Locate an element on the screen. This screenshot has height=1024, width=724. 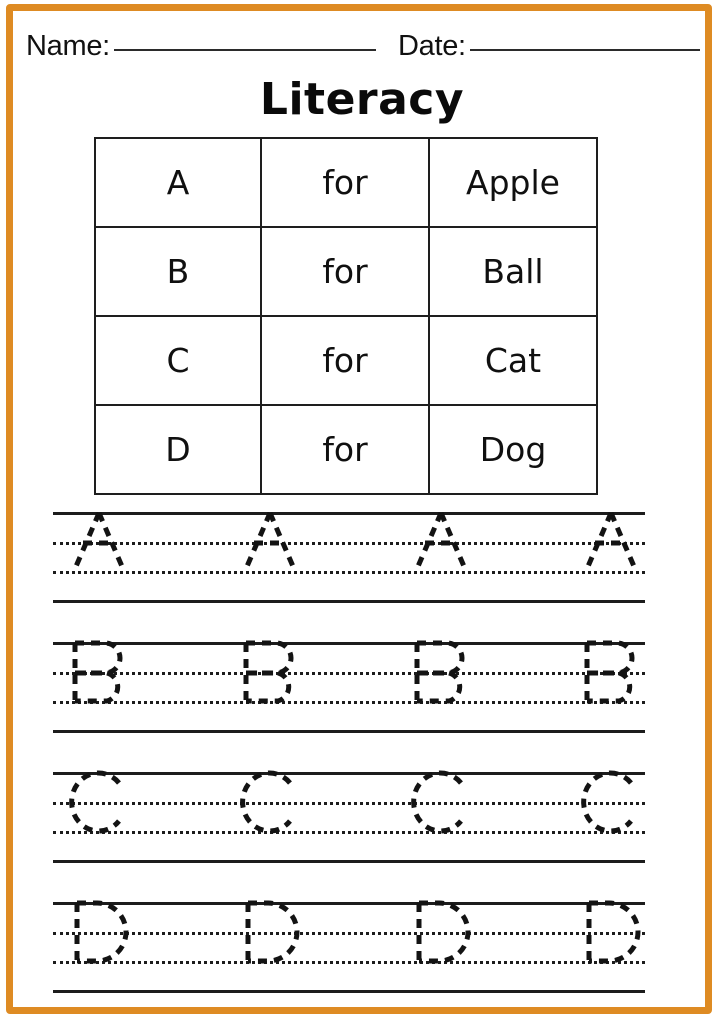
trace-row-C is located at coordinates (349, 816).